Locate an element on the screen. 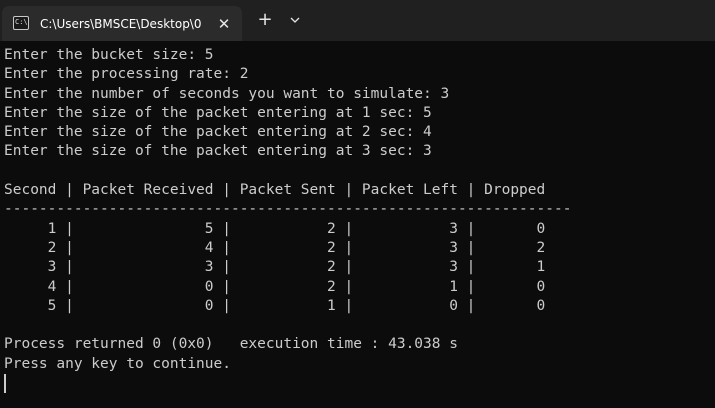 The image size is (715, 408). table-row: 2 | 4 | 2 | 3 | 2 is located at coordinates (275, 247).